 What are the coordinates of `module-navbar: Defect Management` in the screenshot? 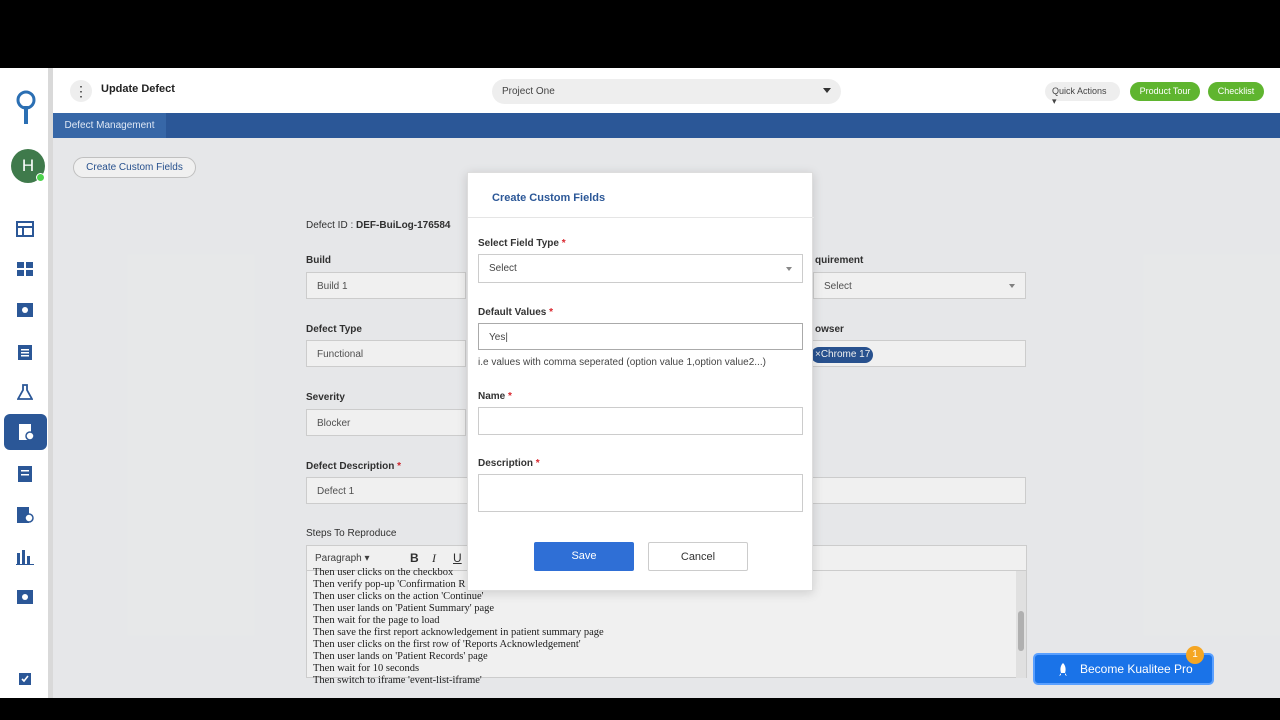 It's located at (666, 125).